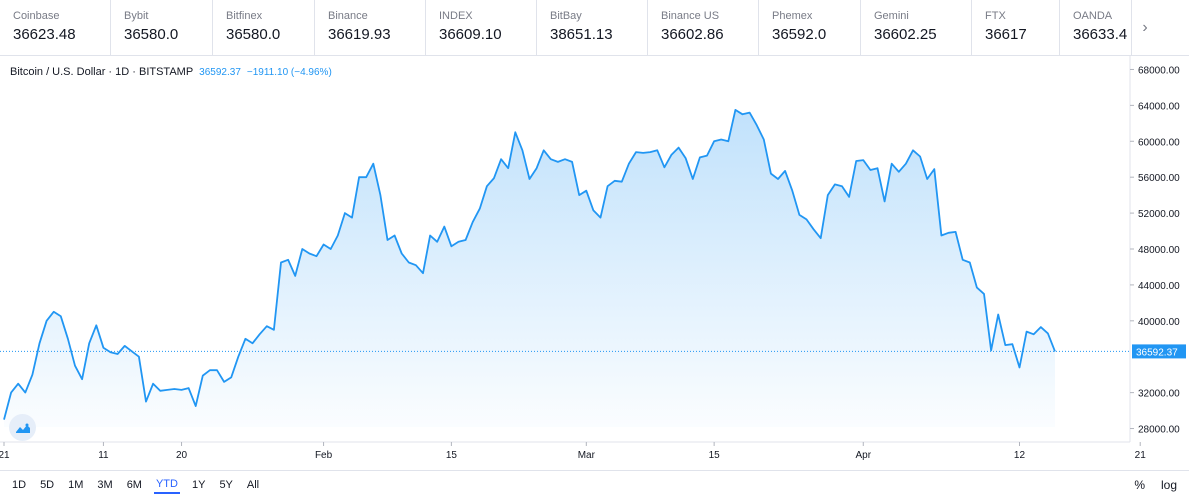 The width and height of the screenshot is (1189, 499). What do you see at coordinates (1159, 261) in the screenshot?
I see `price-axis` at bounding box center [1159, 261].